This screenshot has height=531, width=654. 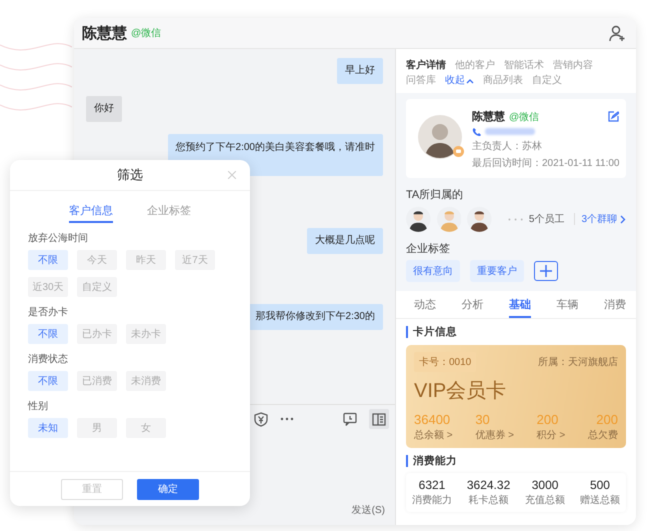 What do you see at coordinates (433, 271) in the screenshot?
I see `tag: 很有意向` at bounding box center [433, 271].